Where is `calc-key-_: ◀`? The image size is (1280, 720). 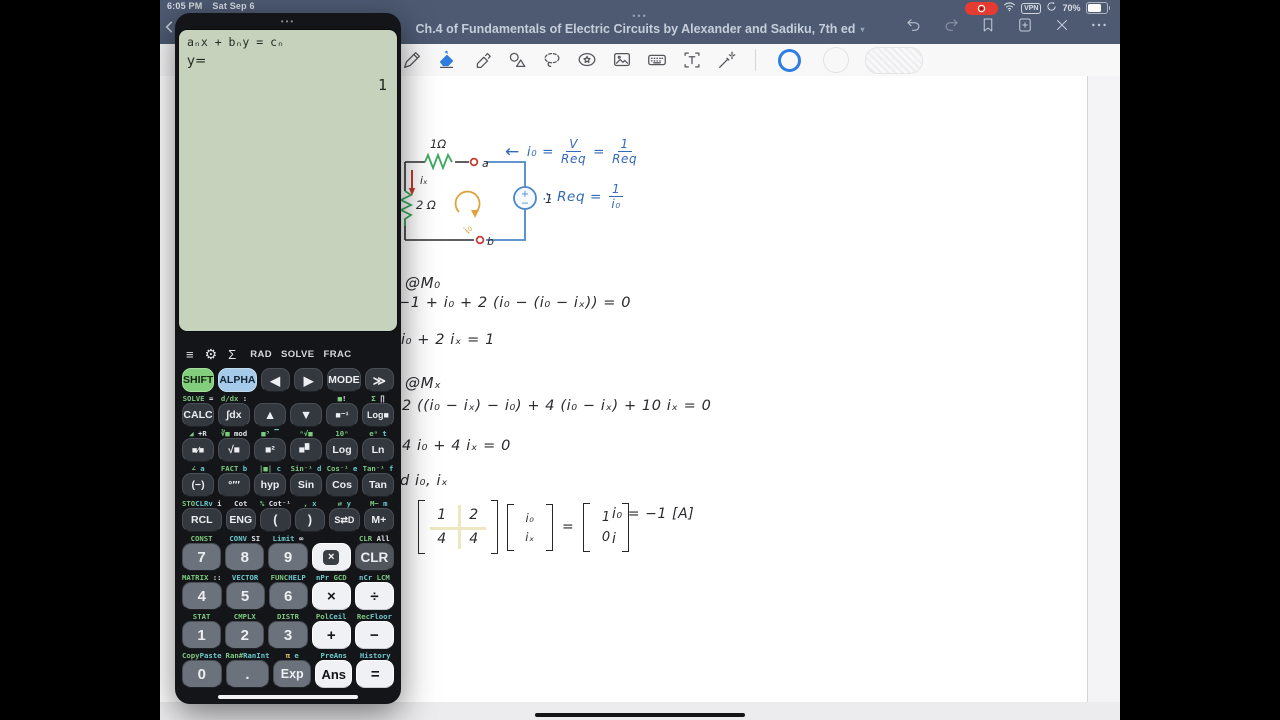 calc-key-_: ◀ is located at coordinates (275, 380).